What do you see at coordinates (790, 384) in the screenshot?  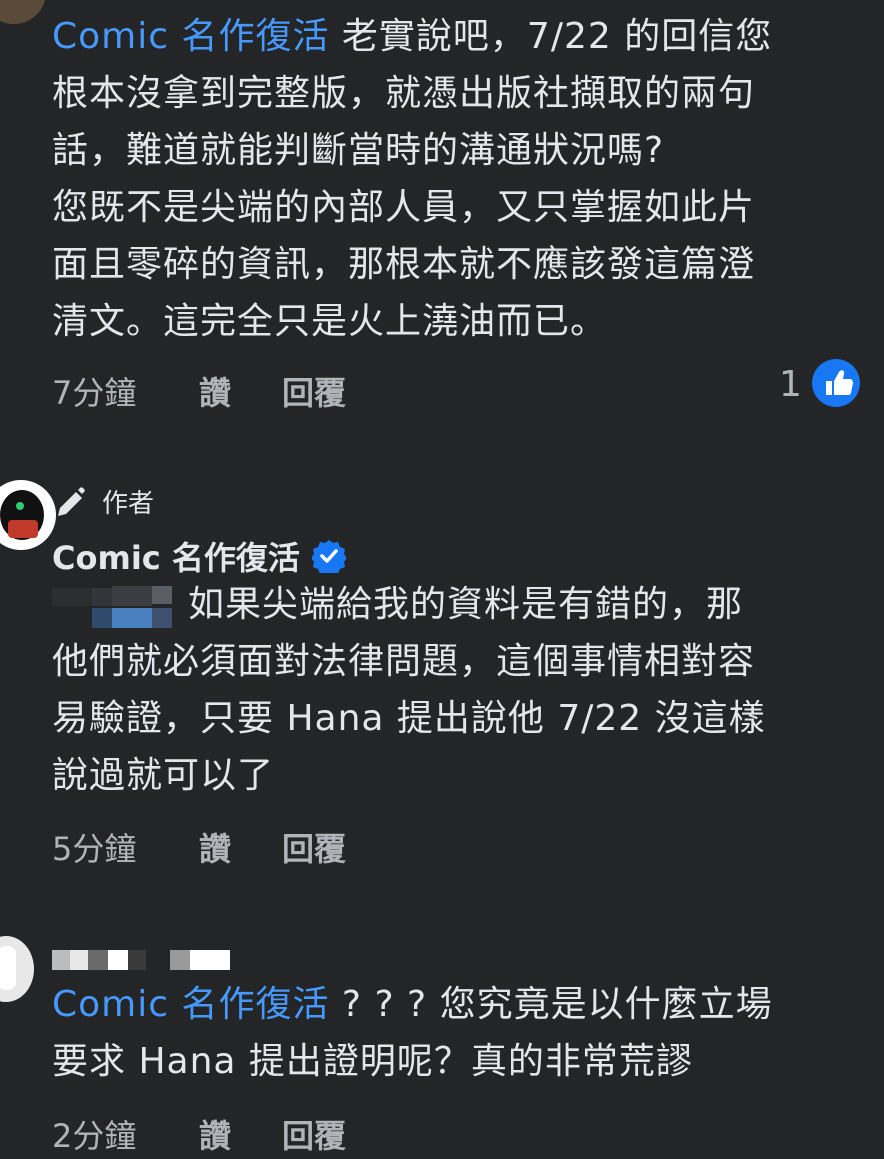 I see `reaction-count: 1` at bounding box center [790, 384].